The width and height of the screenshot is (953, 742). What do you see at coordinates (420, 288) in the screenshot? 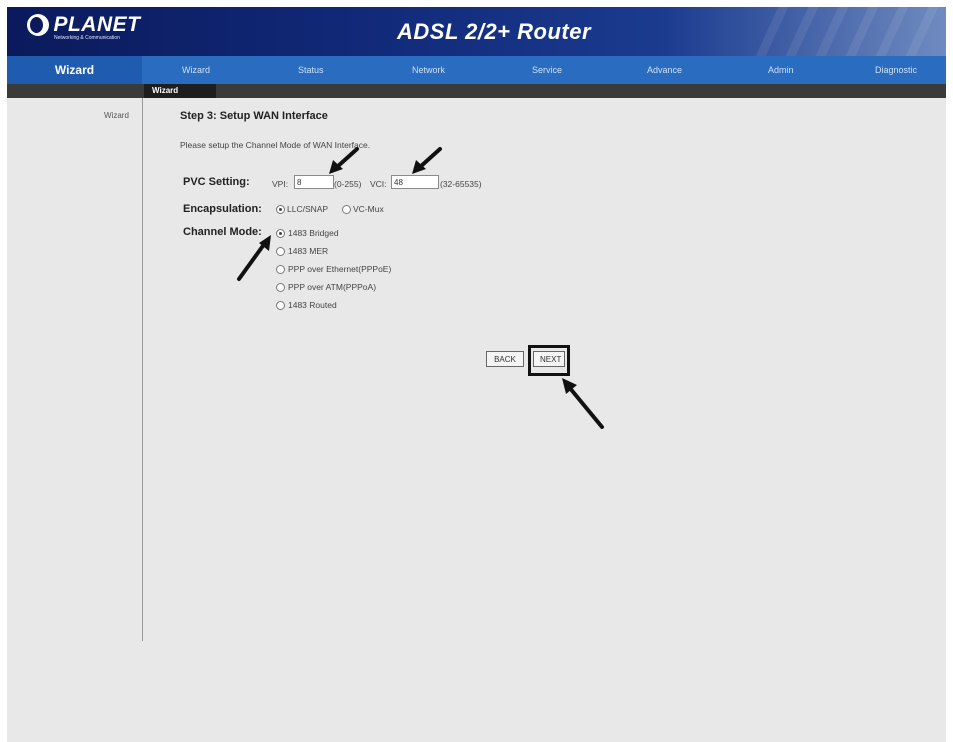
I see `annotation-arrows` at bounding box center [420, 288].